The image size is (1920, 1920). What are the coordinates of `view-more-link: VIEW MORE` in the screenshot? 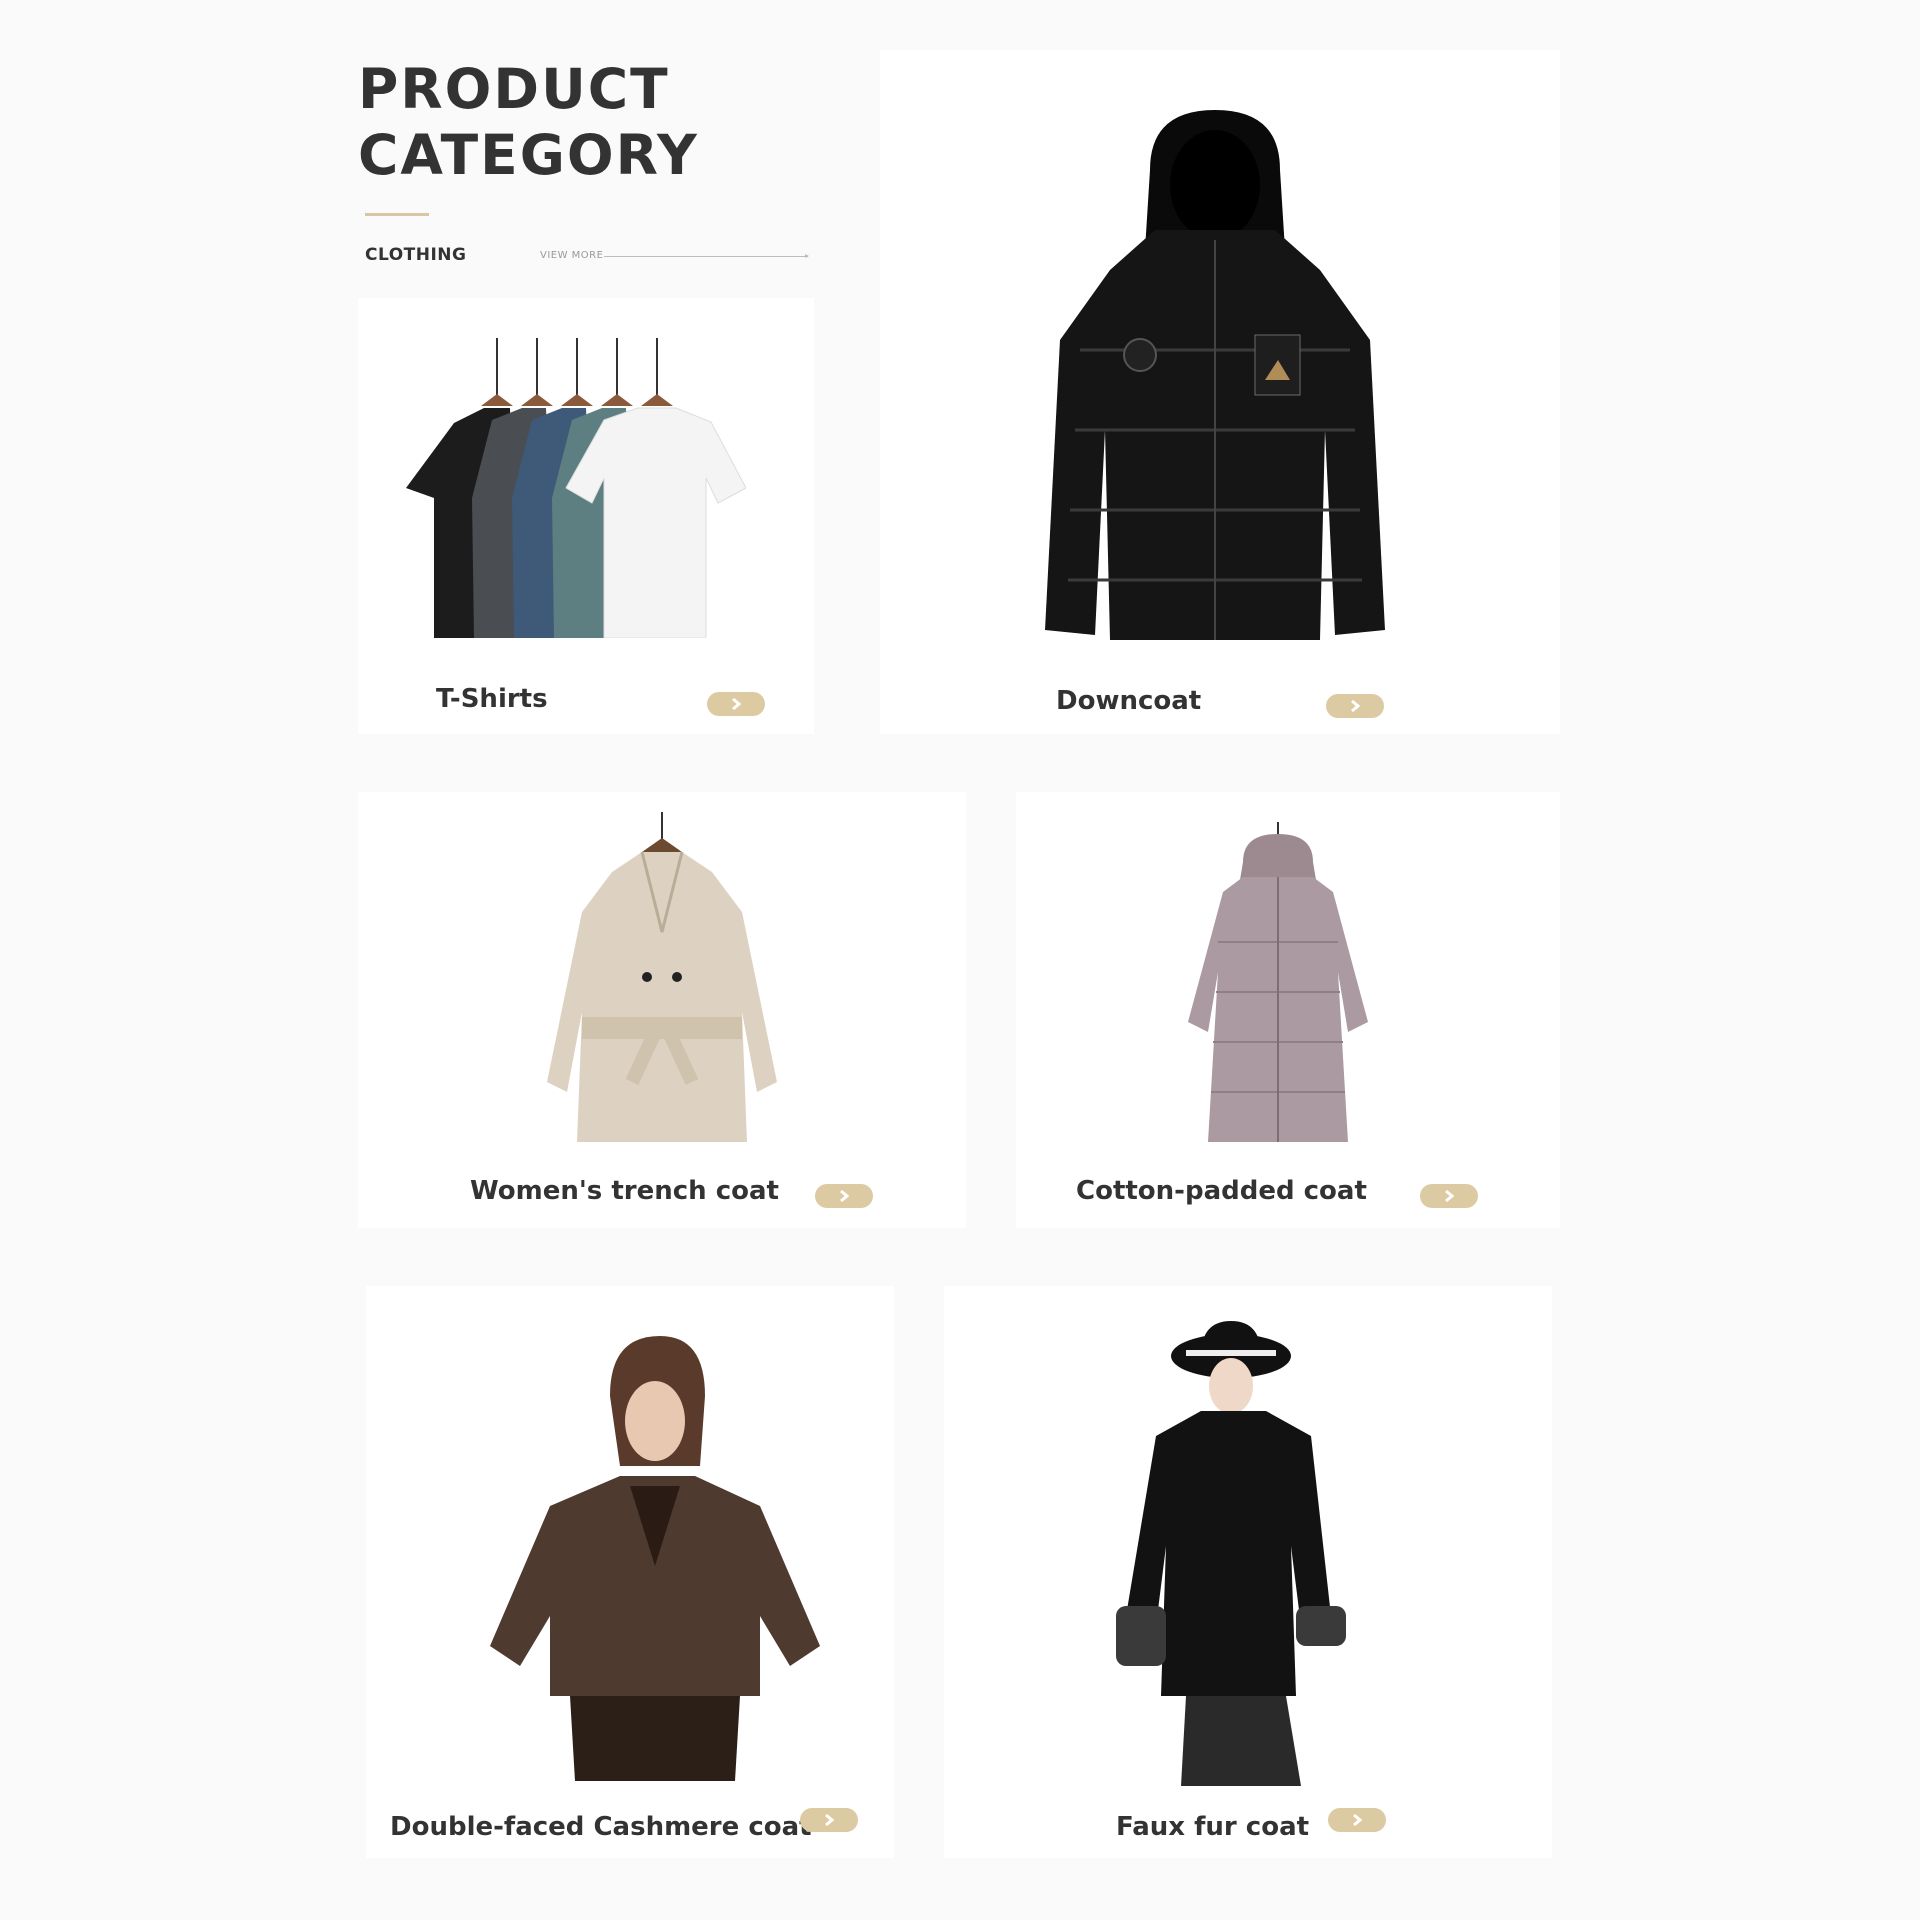 It's located at (571, 255).